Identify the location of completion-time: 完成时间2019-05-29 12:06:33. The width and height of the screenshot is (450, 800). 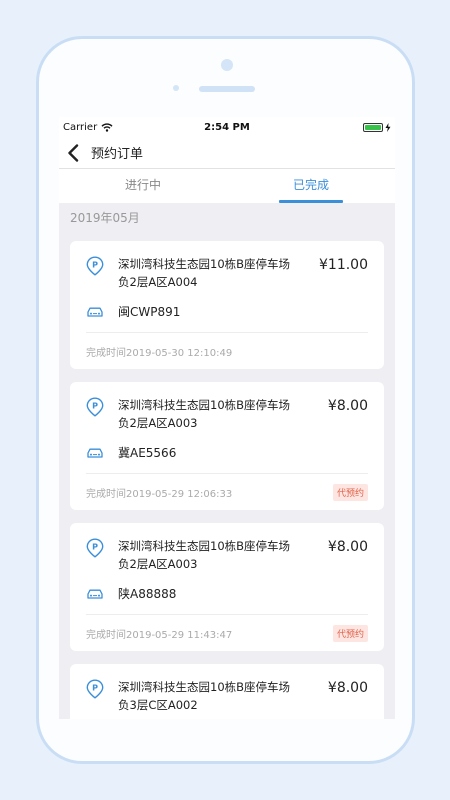
(159, 494).